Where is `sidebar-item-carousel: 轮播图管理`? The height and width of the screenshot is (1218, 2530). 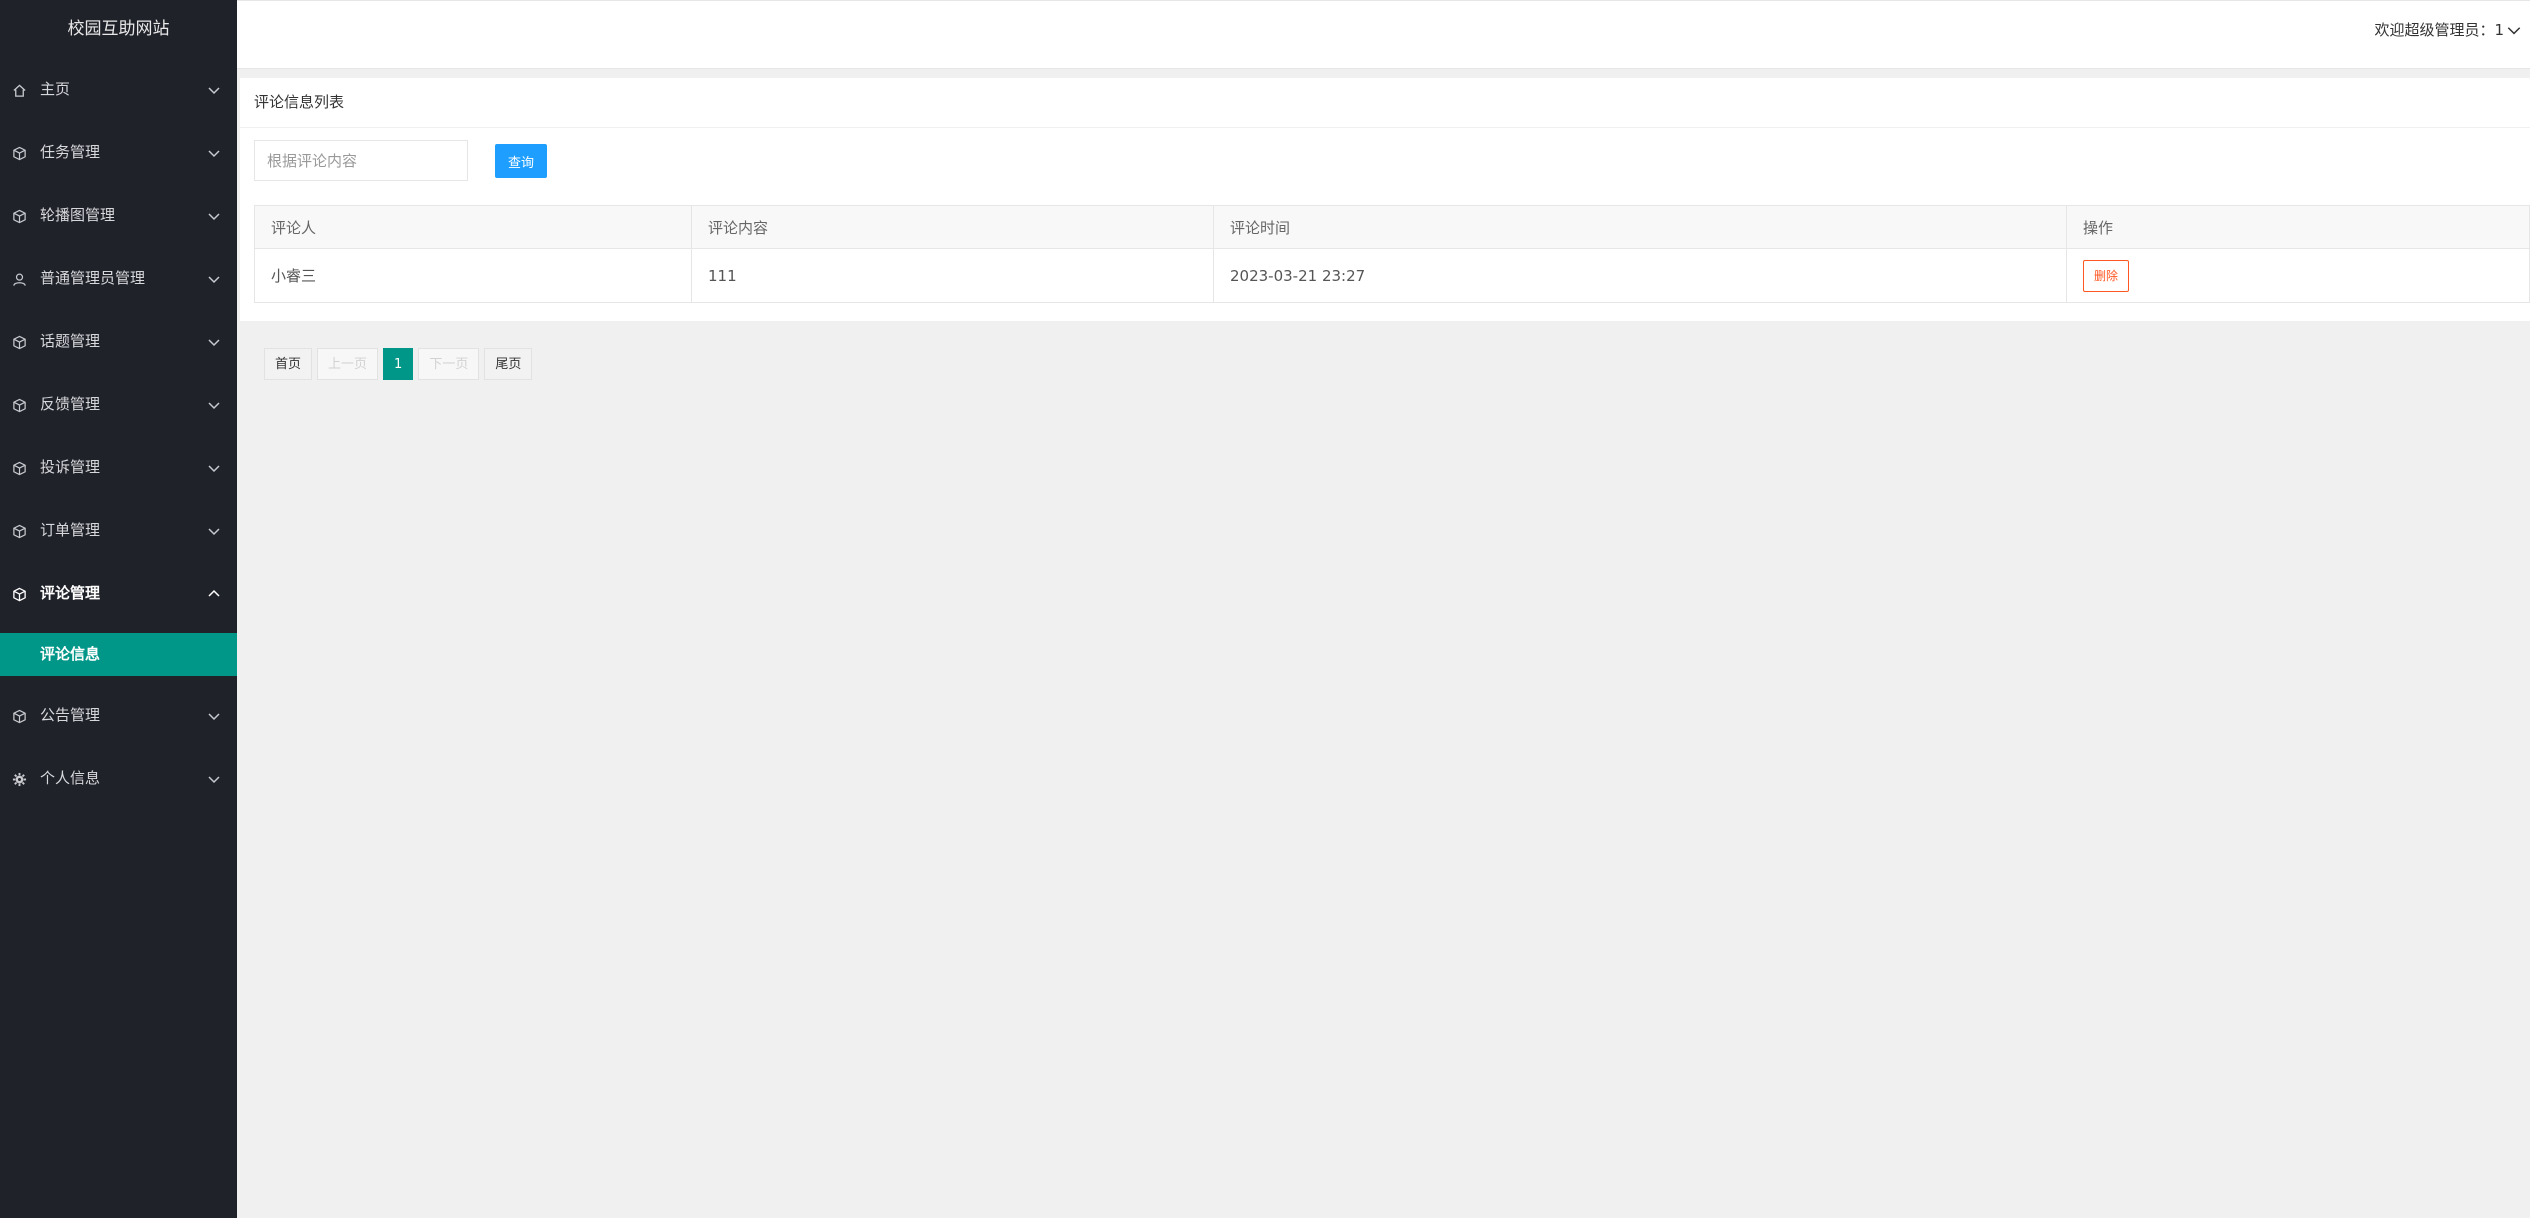 sidebar-item-carousel: 轮播图管理 is located at coordinates (118, 215).